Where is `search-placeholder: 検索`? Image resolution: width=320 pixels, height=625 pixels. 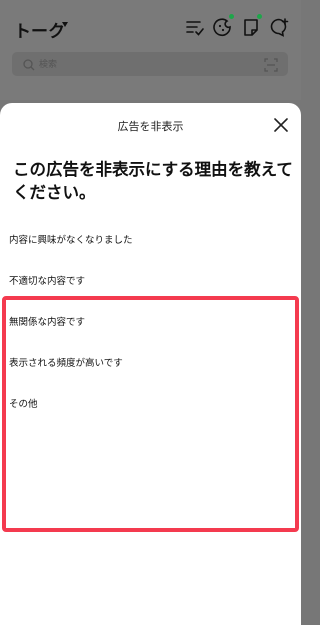 search-placeholder: 検索 is located at coordinates (48, 65).